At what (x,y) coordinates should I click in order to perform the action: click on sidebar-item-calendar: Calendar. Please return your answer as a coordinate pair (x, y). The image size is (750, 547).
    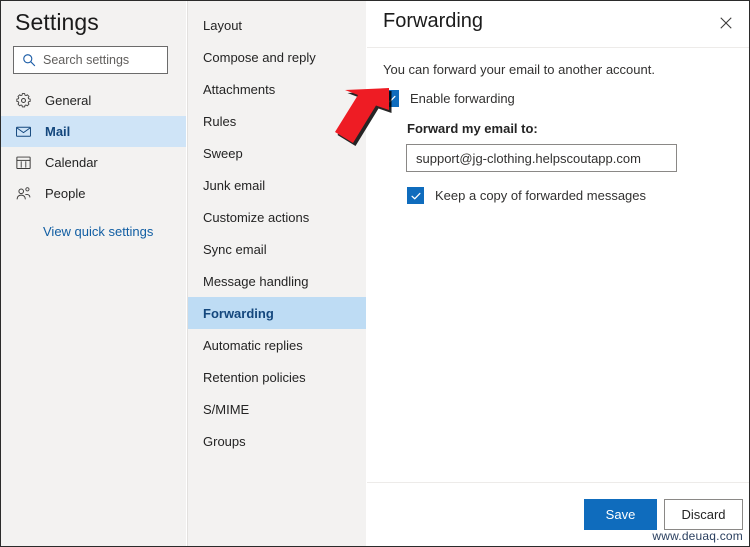
    Looking at the image, I should click on (93, 162).